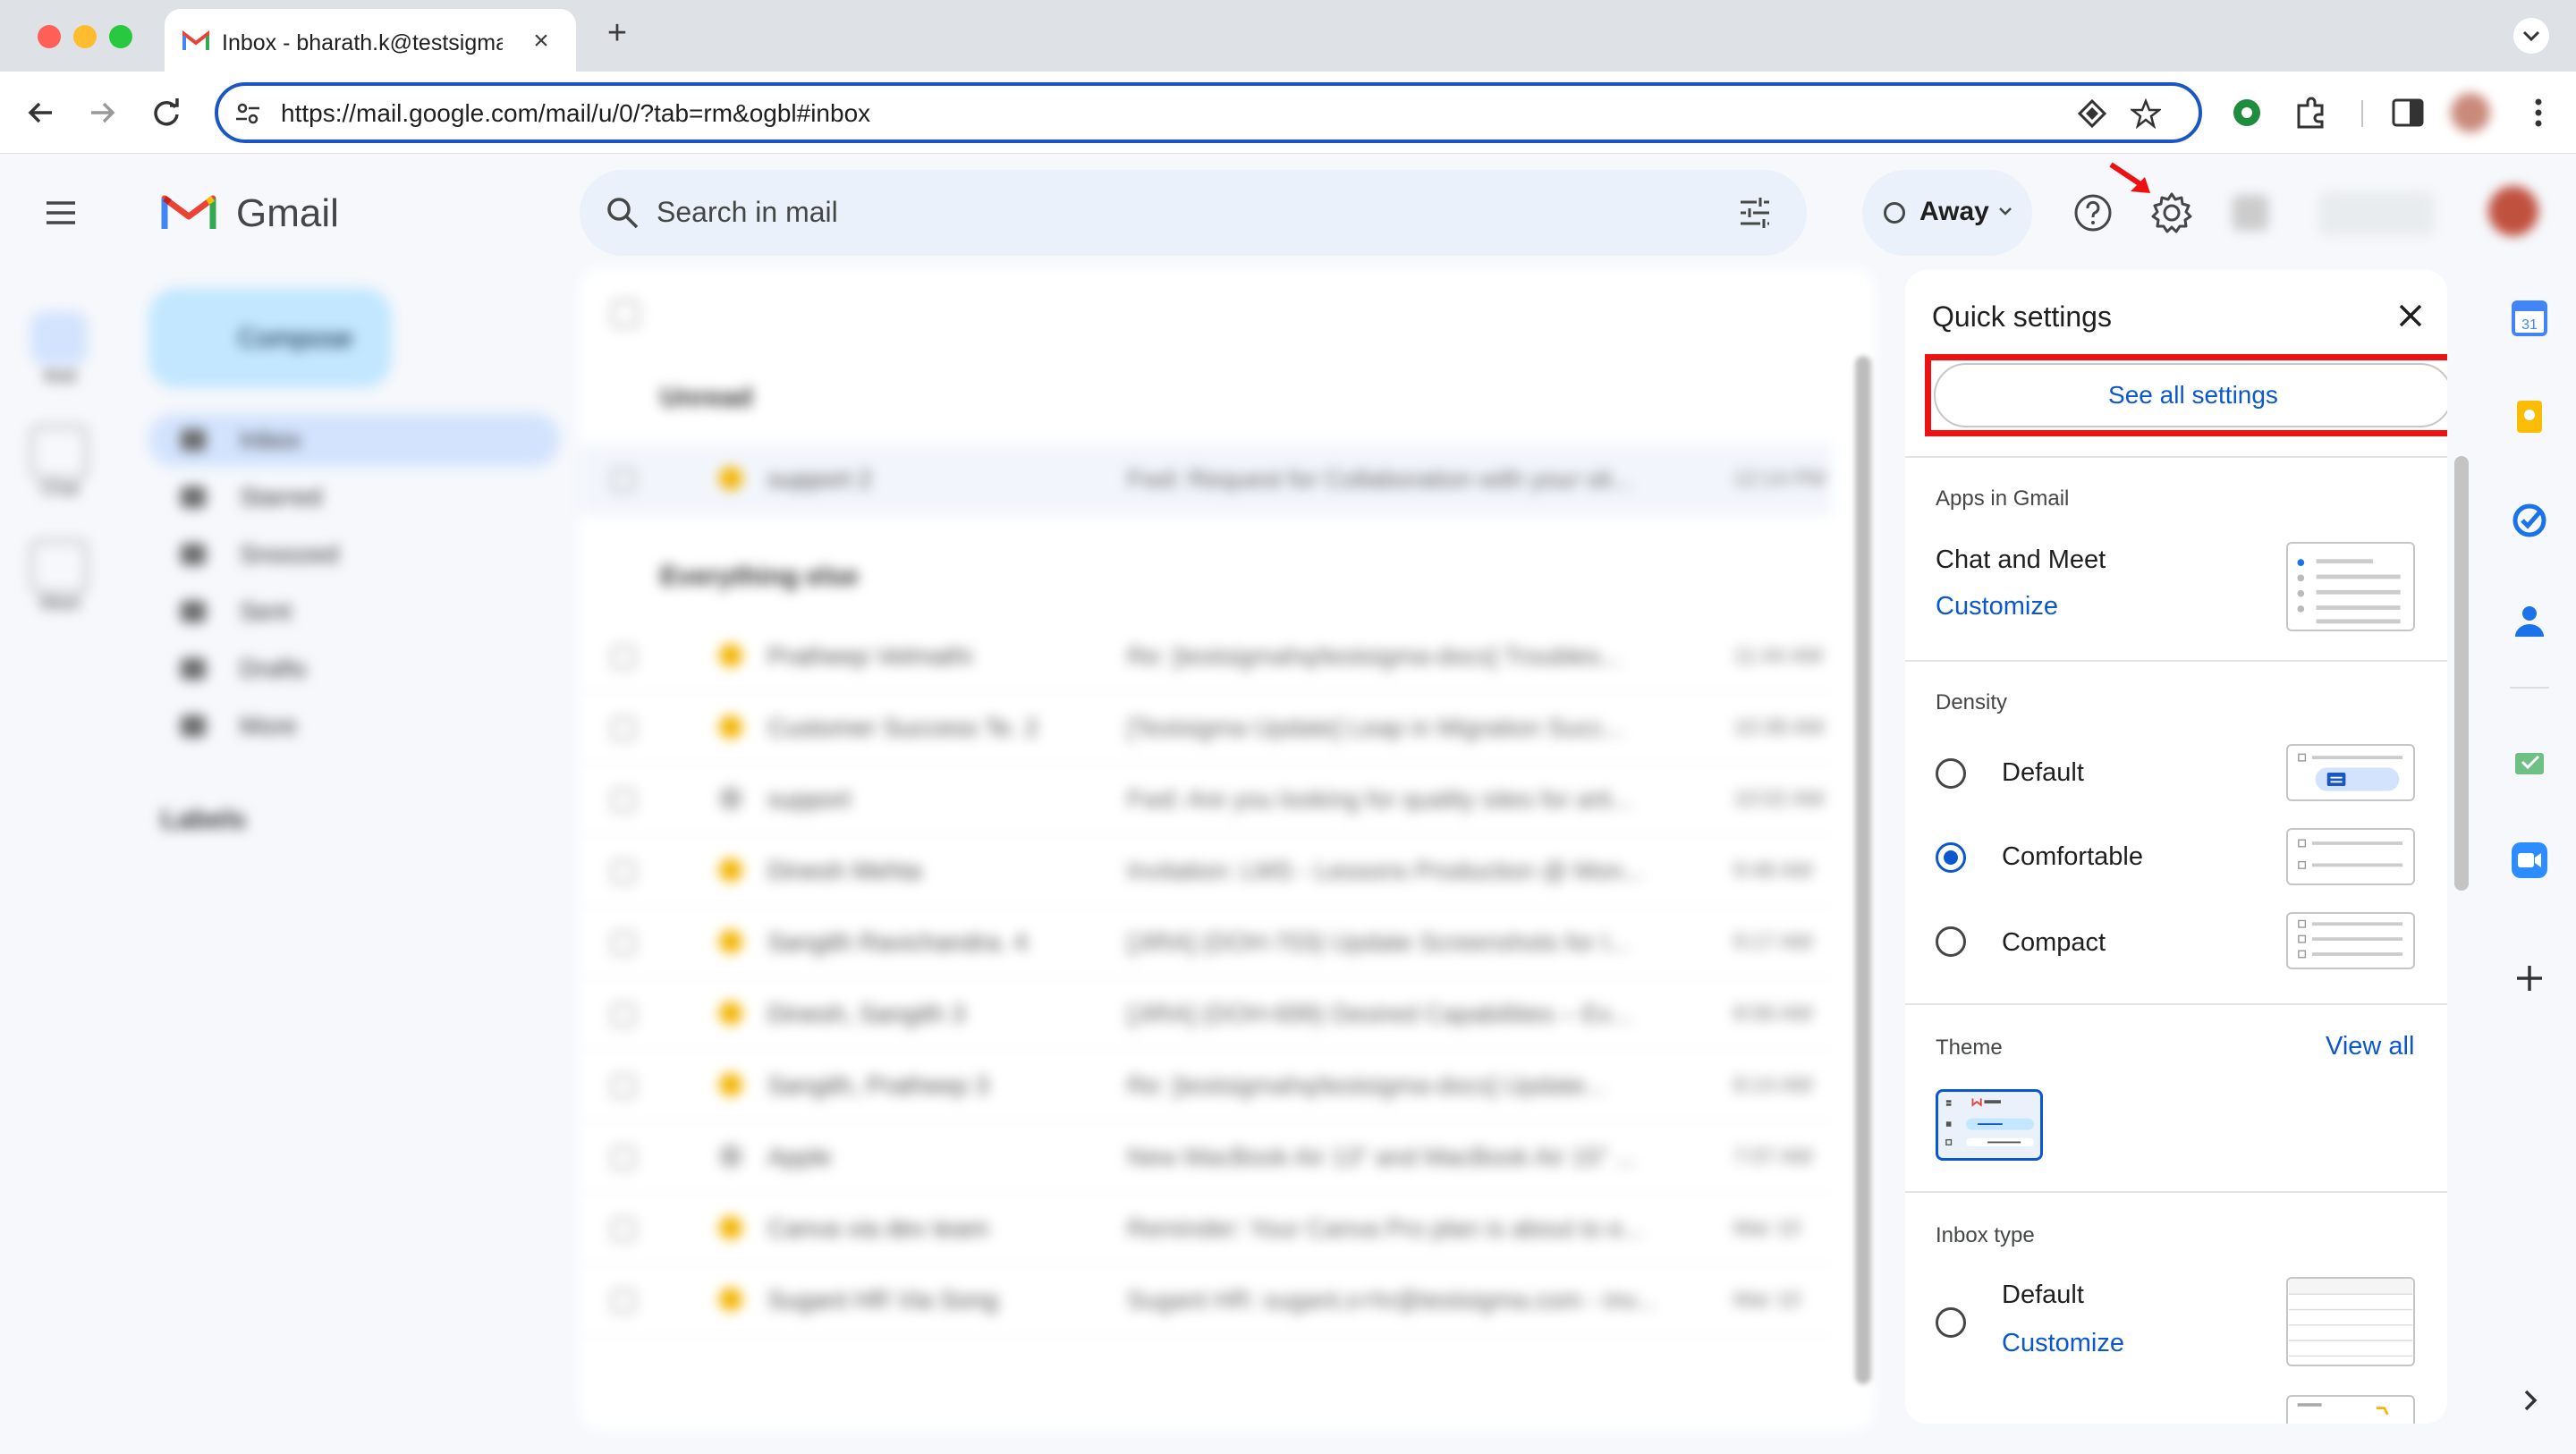 Image resolution: width=2576 pixels, height=1454 pixels. Describe the element at coordinates (2531, 36) in the screenshot. I see `tab-search-chevron-icon` at that location.